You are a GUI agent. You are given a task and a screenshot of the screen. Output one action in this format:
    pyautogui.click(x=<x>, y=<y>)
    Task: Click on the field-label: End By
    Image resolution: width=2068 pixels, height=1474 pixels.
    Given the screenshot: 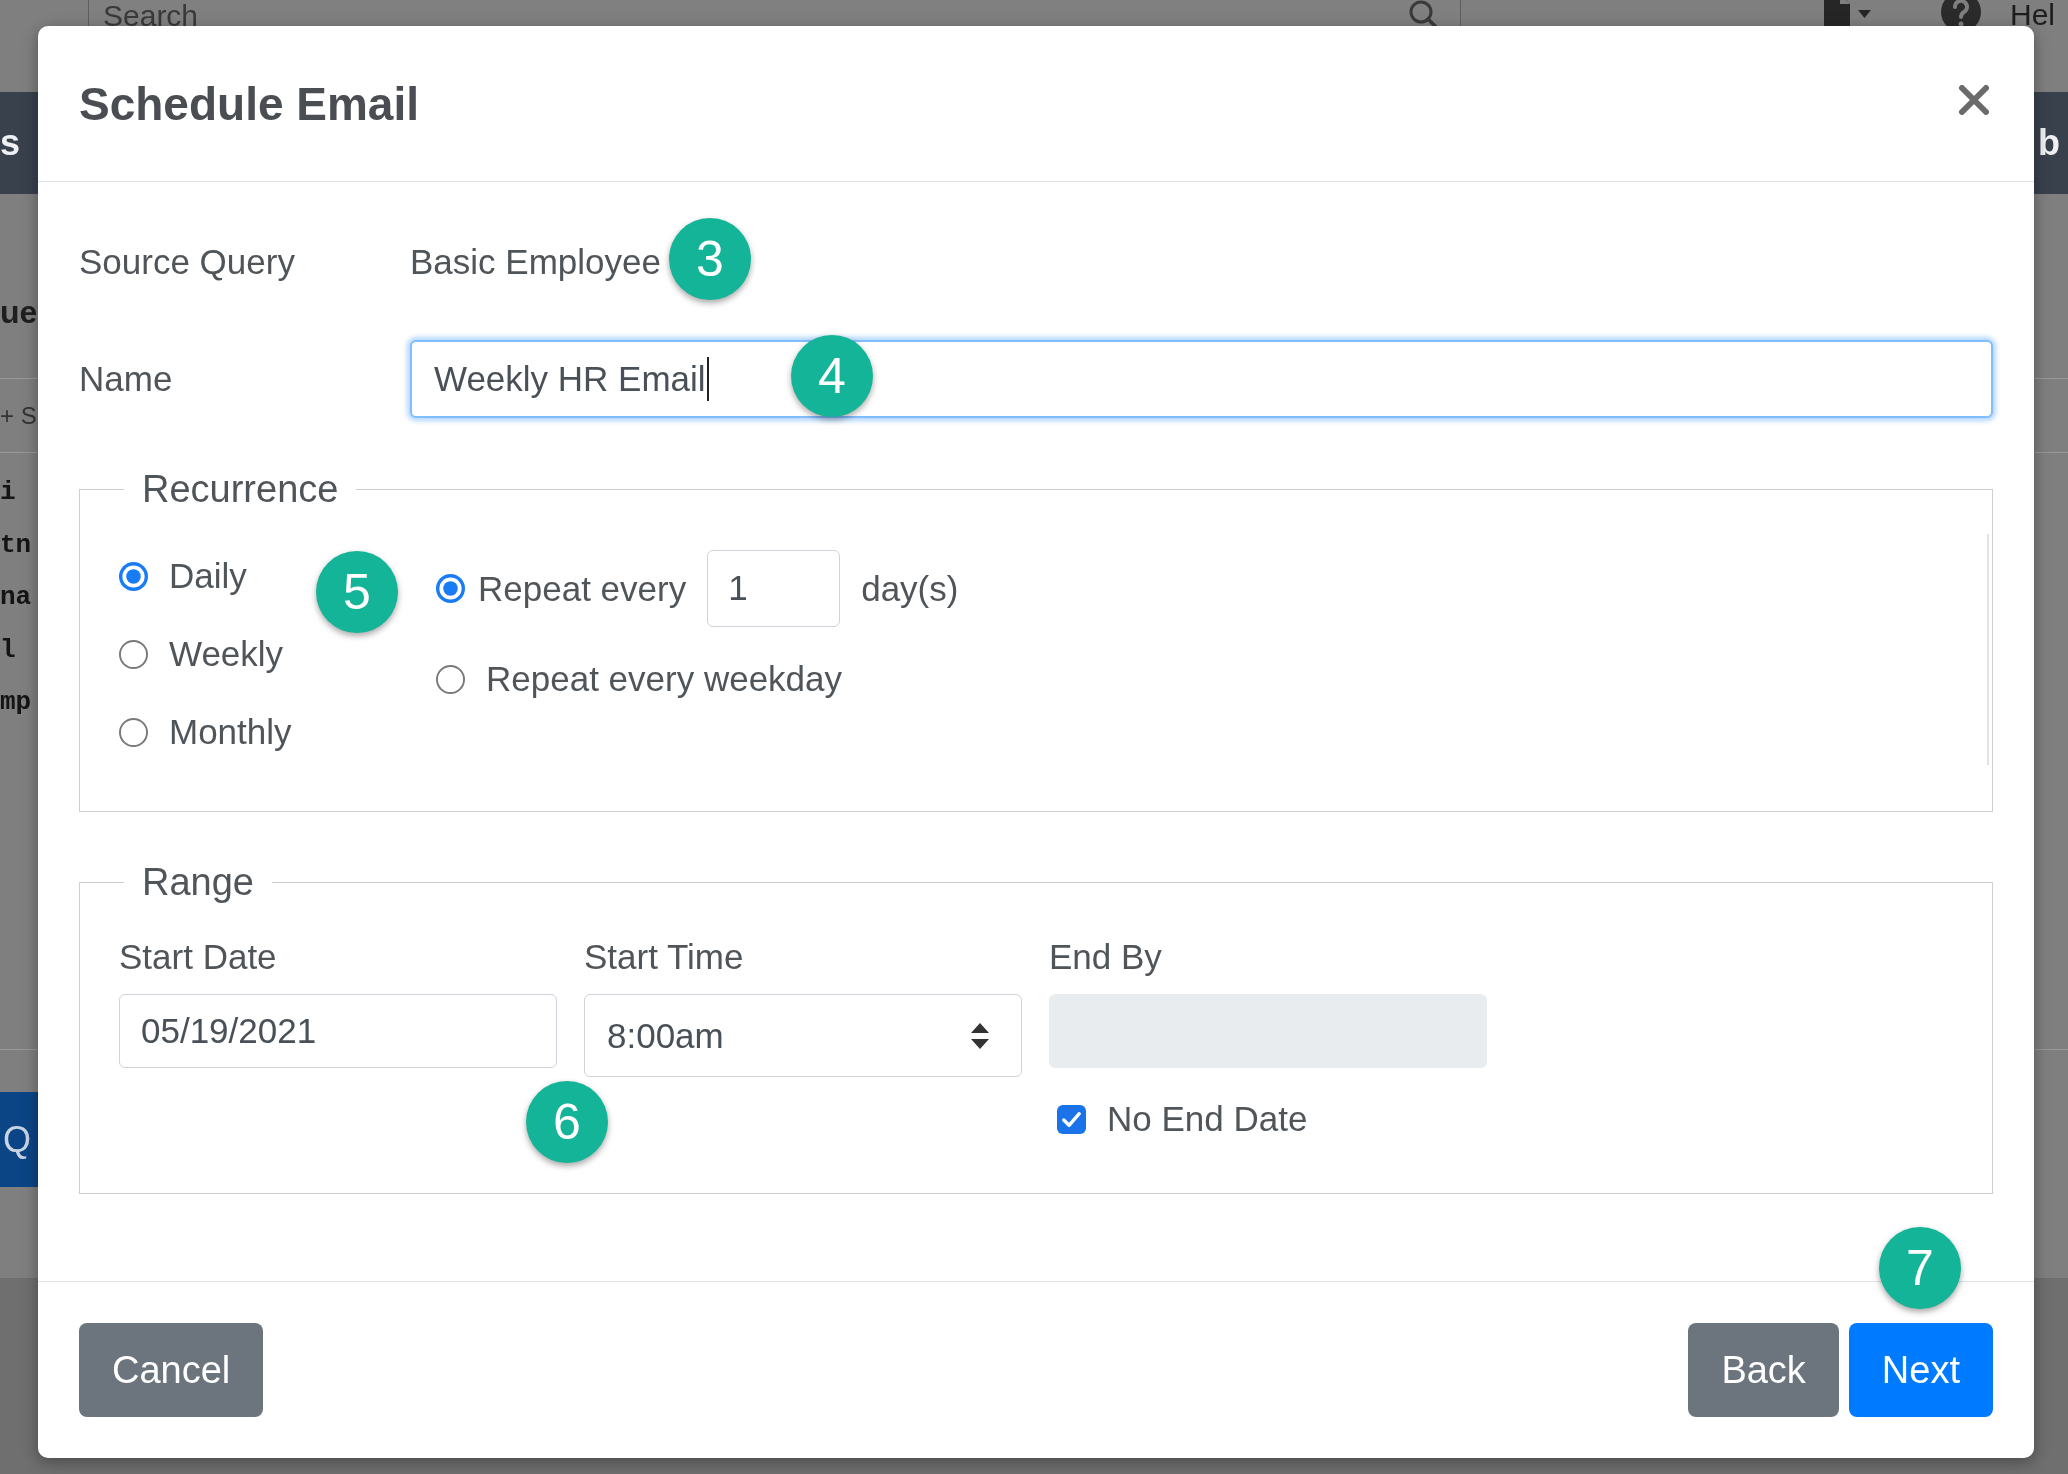 What is the action you would take?
    pyautogui.click(x=1106, y=957)
    